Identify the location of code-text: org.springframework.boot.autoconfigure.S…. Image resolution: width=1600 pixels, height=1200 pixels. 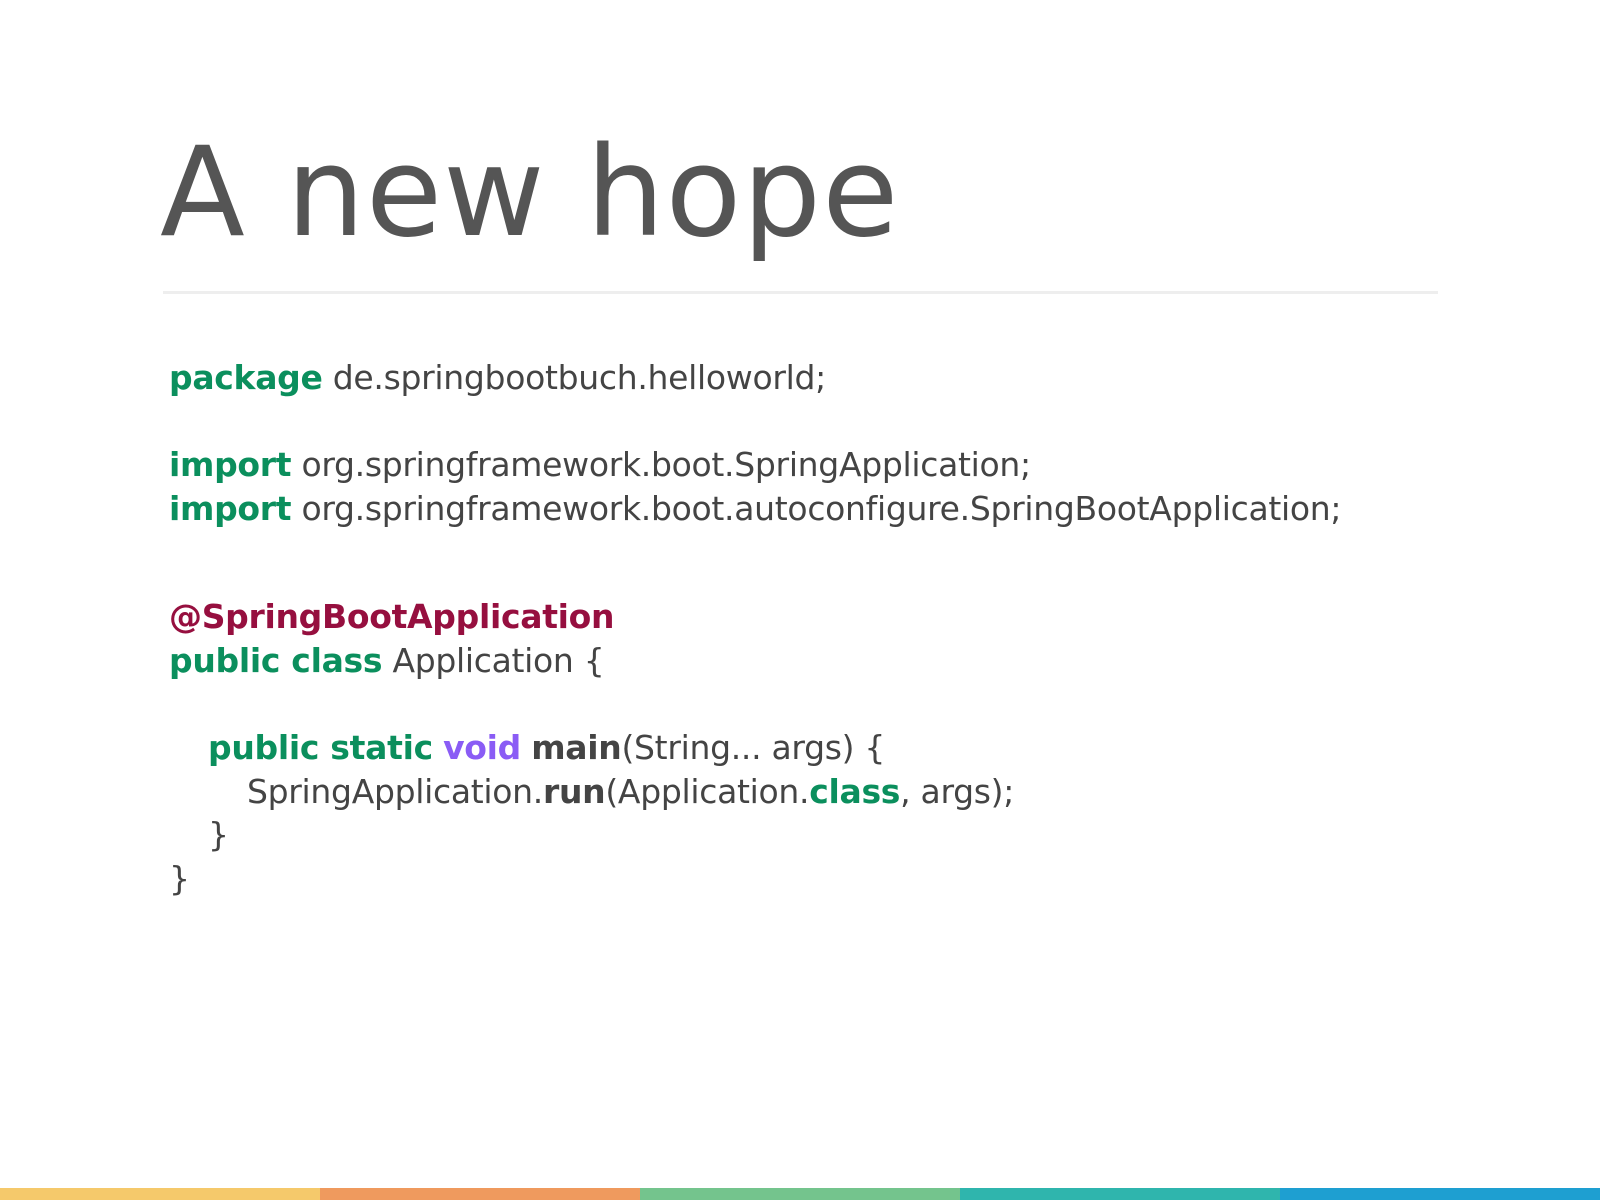
(816, 508).